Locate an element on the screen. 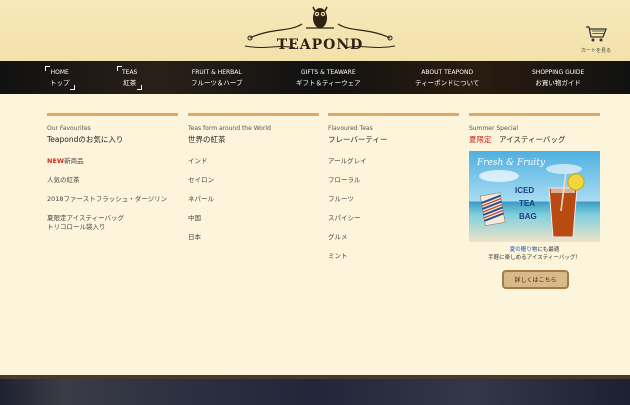  menu-link-floral: フローラル is located at coordinates (393, 180).